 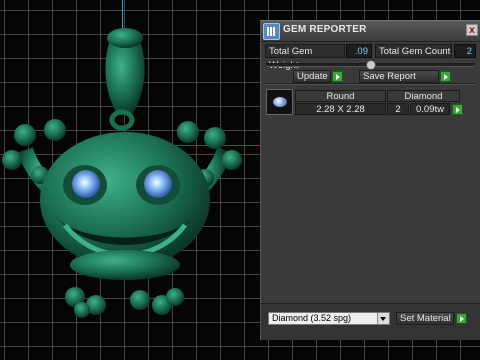 I want to click on gem-weight-cell: 0.09tw, so click(x=430, y=109).